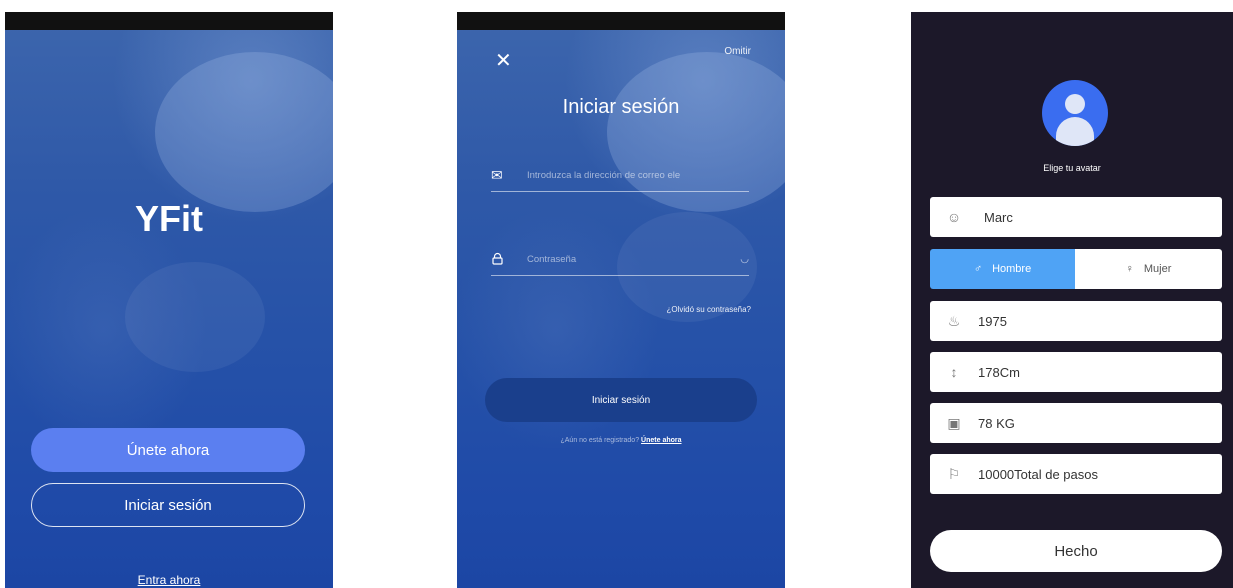  What do you see at coordinates (604, 175) in the screenshot?
I see `email-placeholder: Introduzca la dirección de correo ele` at bounding box center [604, 175].